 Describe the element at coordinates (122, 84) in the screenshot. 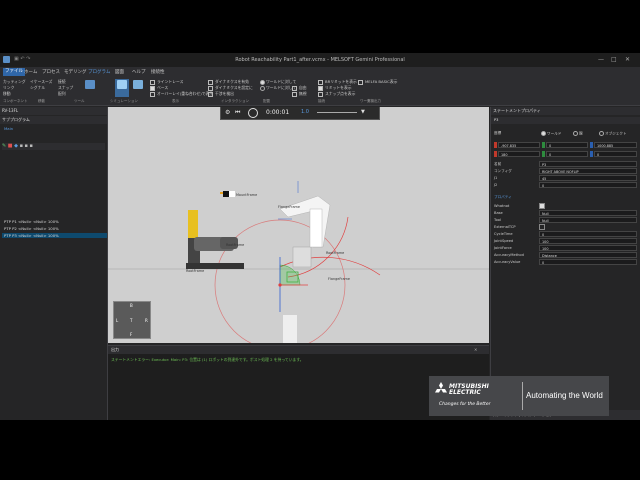

I see `program-icon` at that location.